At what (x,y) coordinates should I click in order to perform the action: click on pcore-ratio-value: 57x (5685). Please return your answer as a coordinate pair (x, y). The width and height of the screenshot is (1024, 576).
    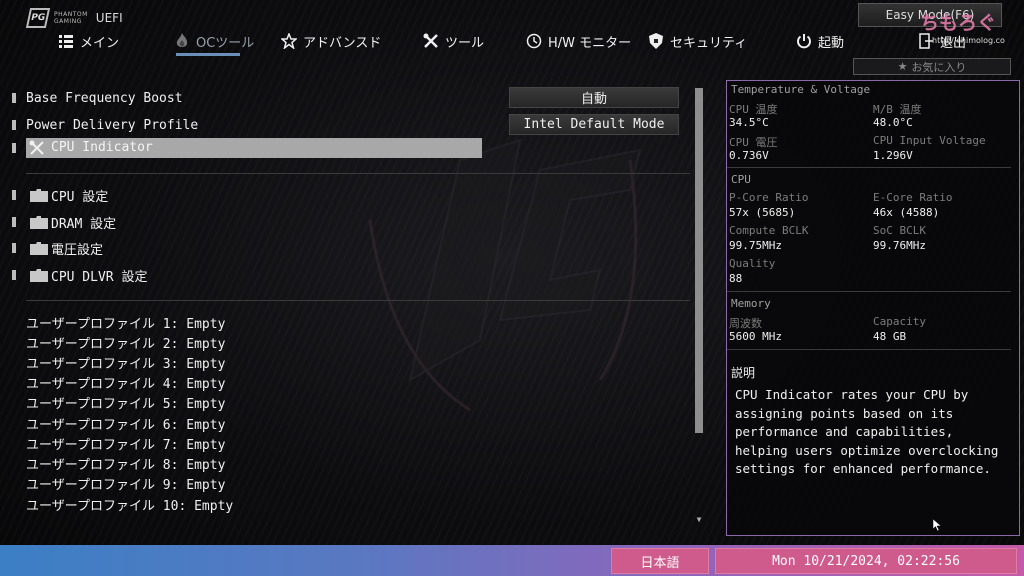
    Looking at the image, I should click on (762, 212).